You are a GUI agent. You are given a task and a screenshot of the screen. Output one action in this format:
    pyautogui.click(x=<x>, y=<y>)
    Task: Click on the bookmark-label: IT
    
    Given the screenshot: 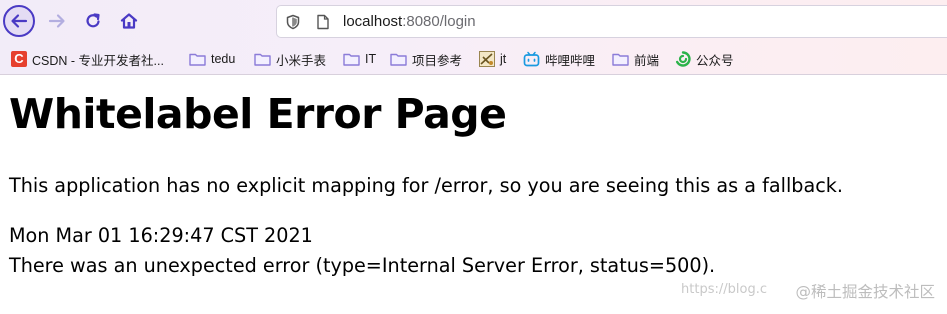 What is the action you would take?
    pyautogui.click(x=371, y=59)
    